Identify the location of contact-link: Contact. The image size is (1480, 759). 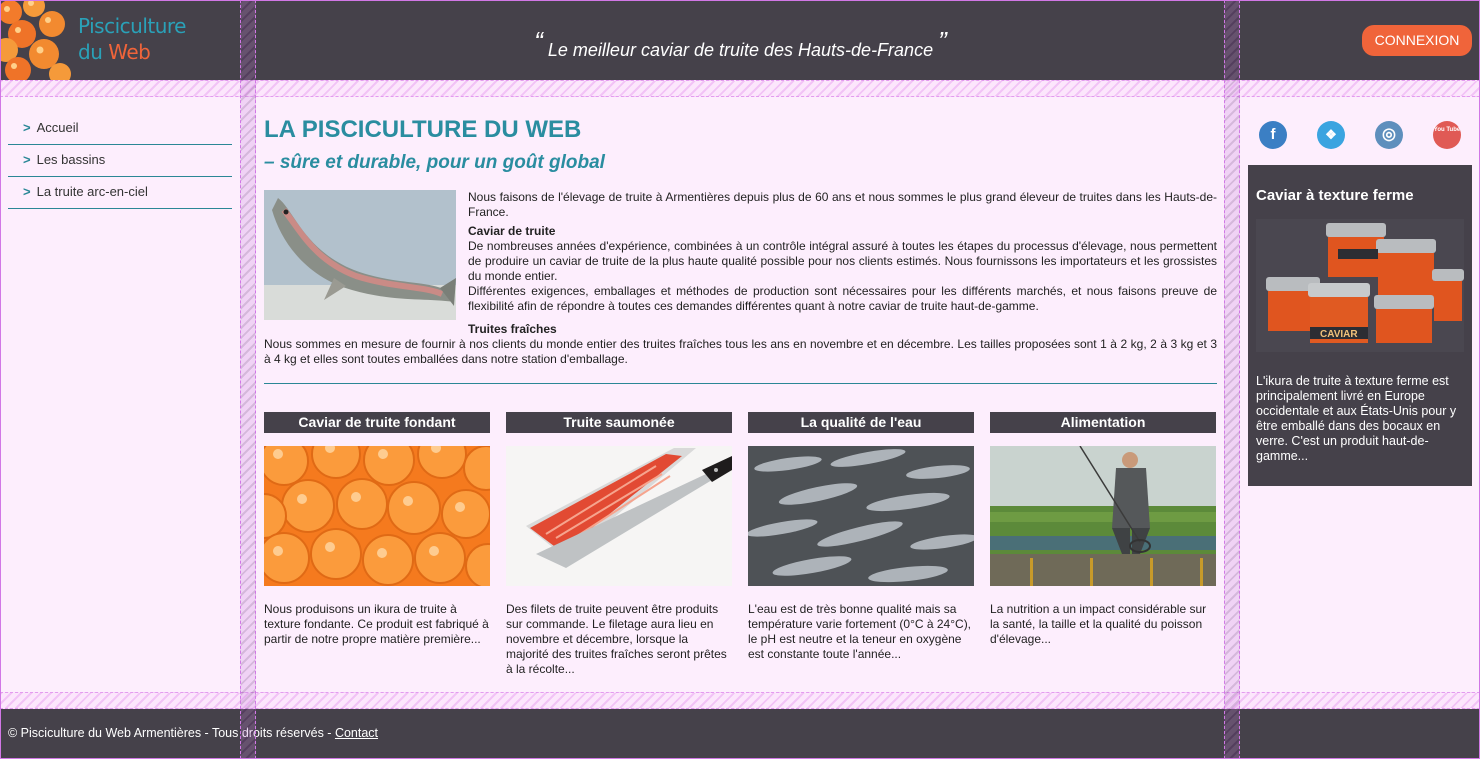
(356, 733).